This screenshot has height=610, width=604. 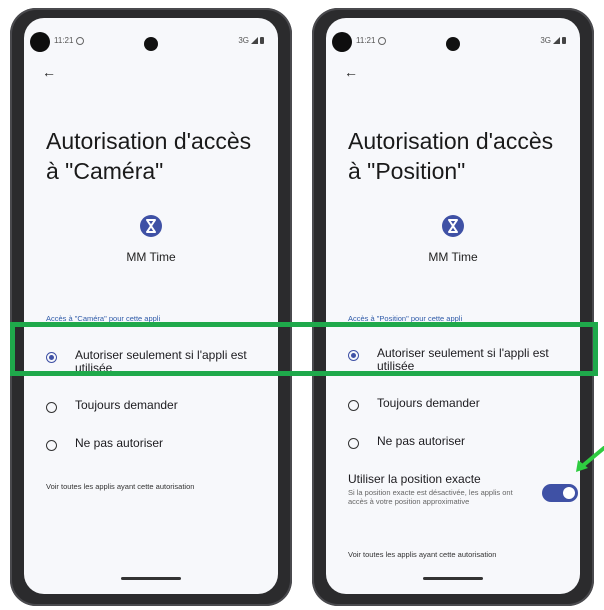 What do you see at coordinates (590, 459) in the screenshot?
I see `arrow-pointer-icon` at bounding box center [590, 459].